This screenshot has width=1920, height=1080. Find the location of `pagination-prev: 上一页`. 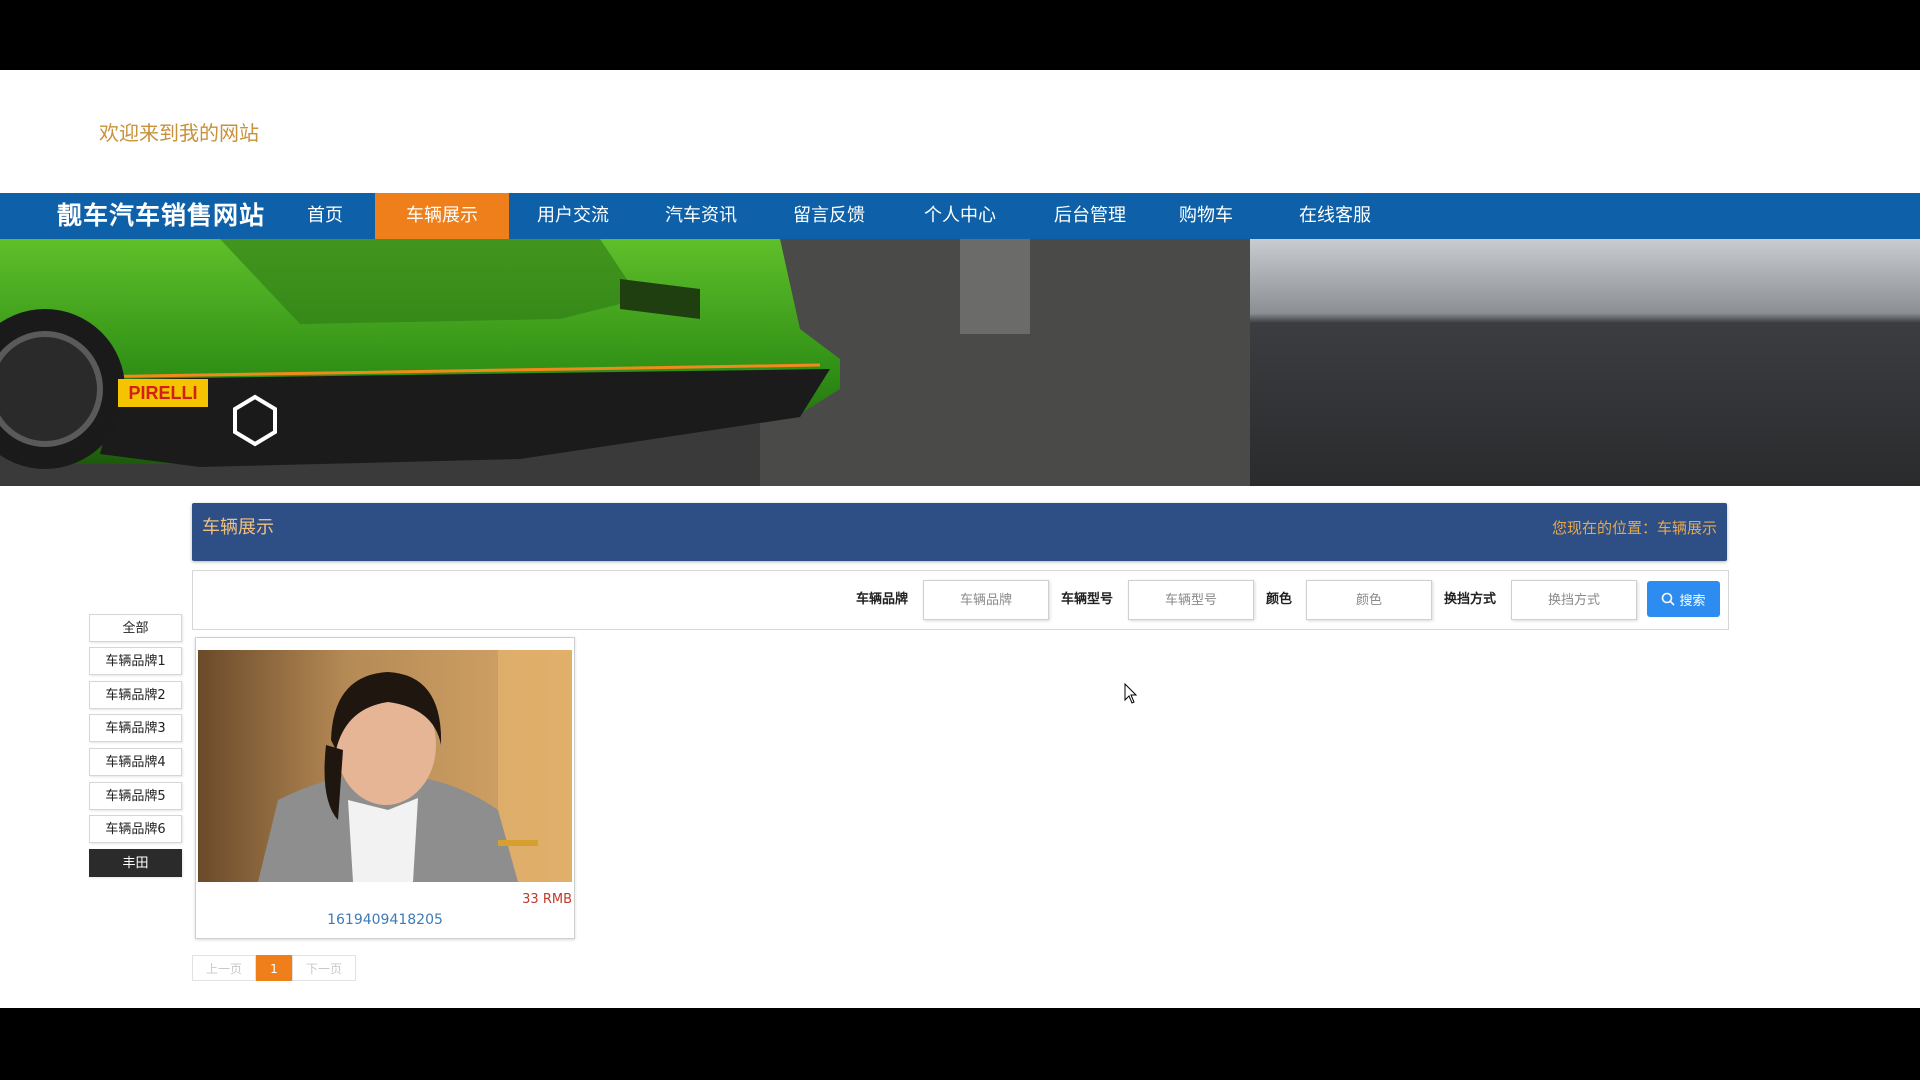

pagination-prev: 上一页 is located at coordinates (224, 968).